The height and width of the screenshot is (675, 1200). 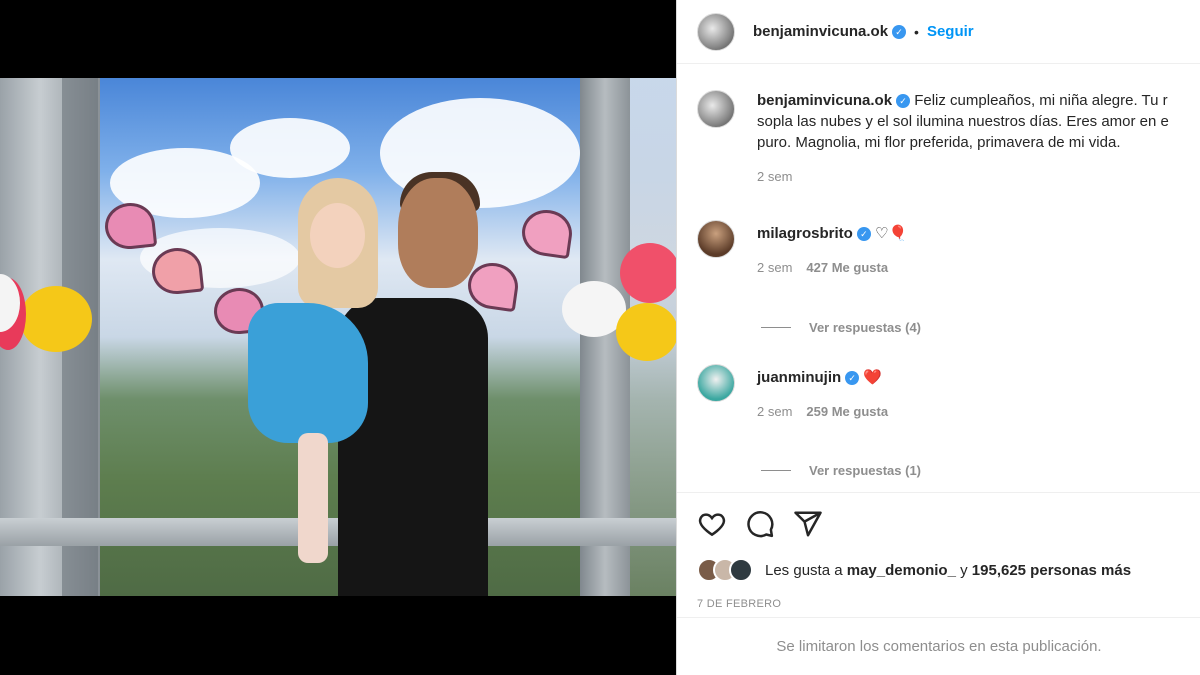 I want to click on balloon-red, so click(x=648, y=273).